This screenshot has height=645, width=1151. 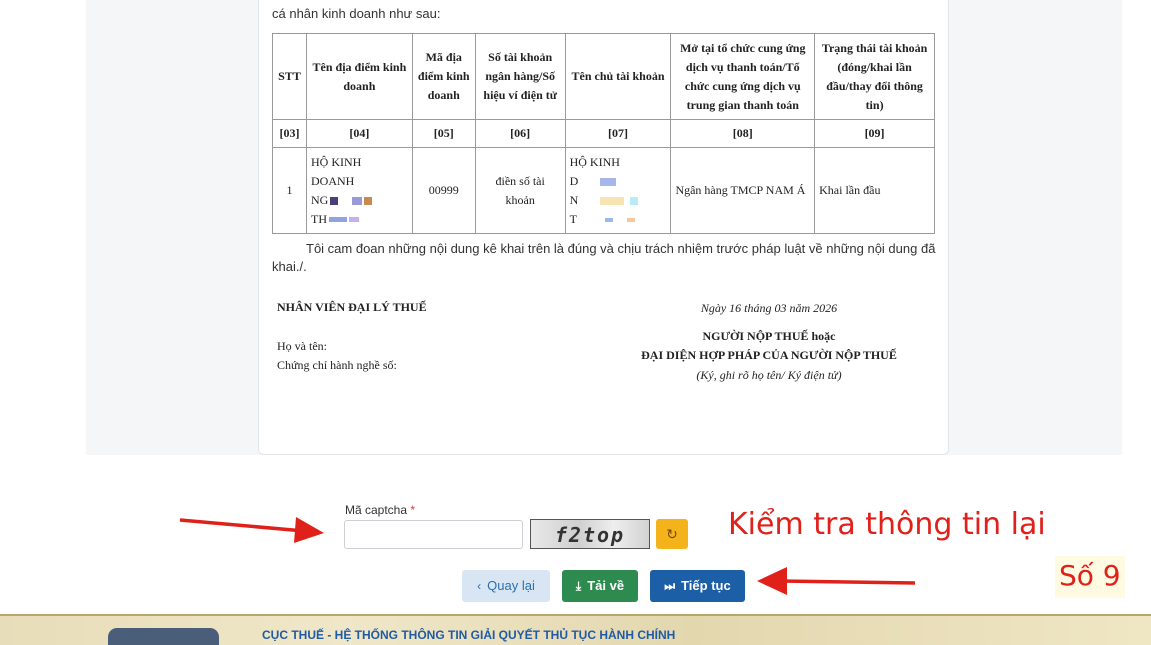 I want to click on row-account-owner: HỘ KINH D N T, so click(x=618, y=190).